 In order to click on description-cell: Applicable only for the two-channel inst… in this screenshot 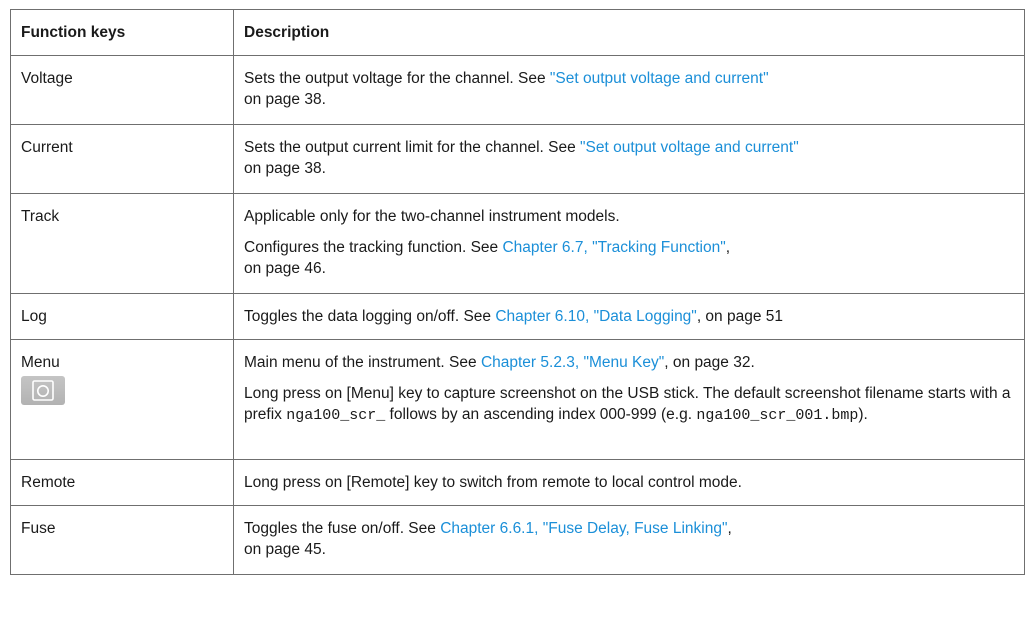, I will do `click(629, 243)`.